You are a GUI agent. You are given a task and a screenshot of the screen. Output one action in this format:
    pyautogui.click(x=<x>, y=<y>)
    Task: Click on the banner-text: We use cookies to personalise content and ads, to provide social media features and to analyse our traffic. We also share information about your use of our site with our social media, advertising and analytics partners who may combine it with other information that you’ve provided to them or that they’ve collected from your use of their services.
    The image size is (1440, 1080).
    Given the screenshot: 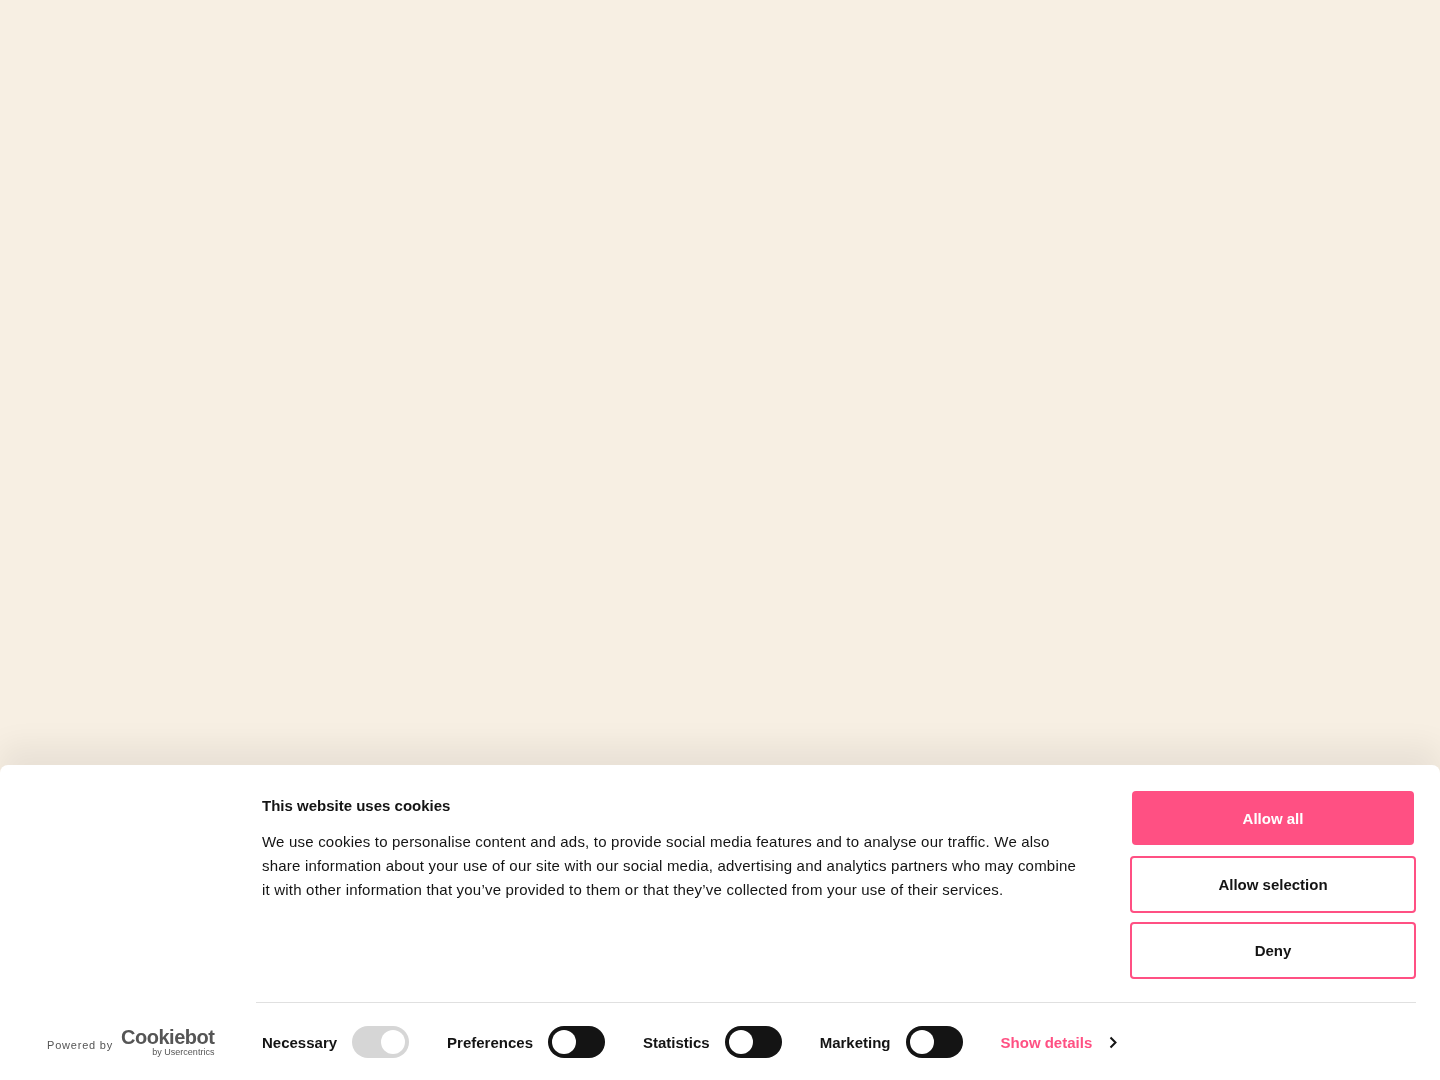 What is the action you would take?
    pyautogui.click(x=669, y=866)
    